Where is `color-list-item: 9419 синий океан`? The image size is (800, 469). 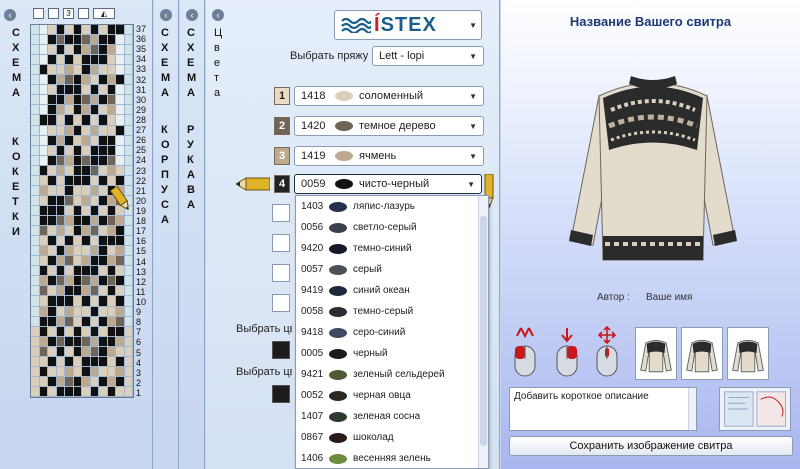 color-list-item: 9419 синий океан is located at coordinates (392, 290).